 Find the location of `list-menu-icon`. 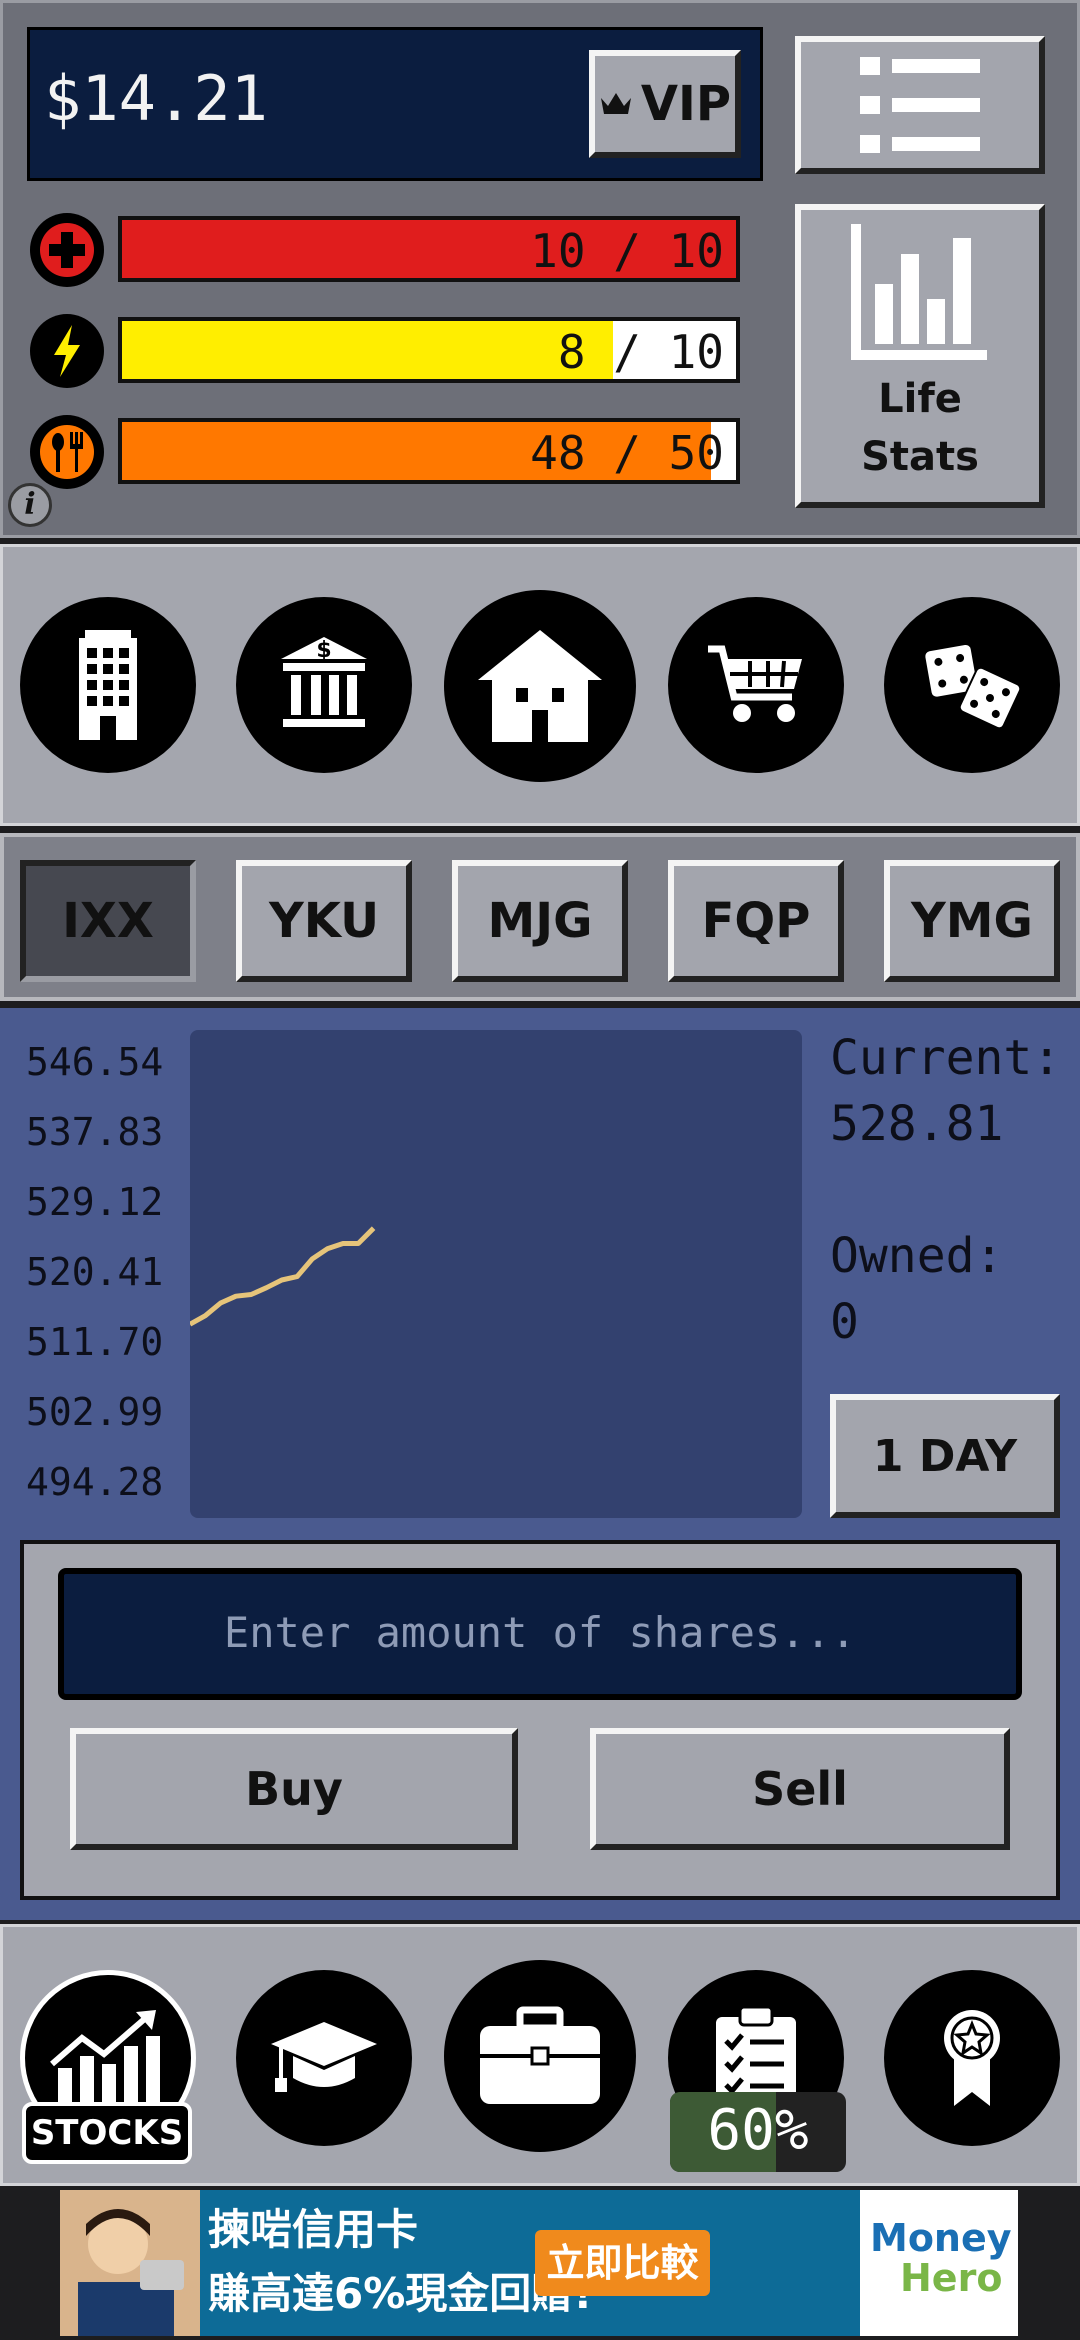

list-menu-icon is located at coordinates (920, 105).